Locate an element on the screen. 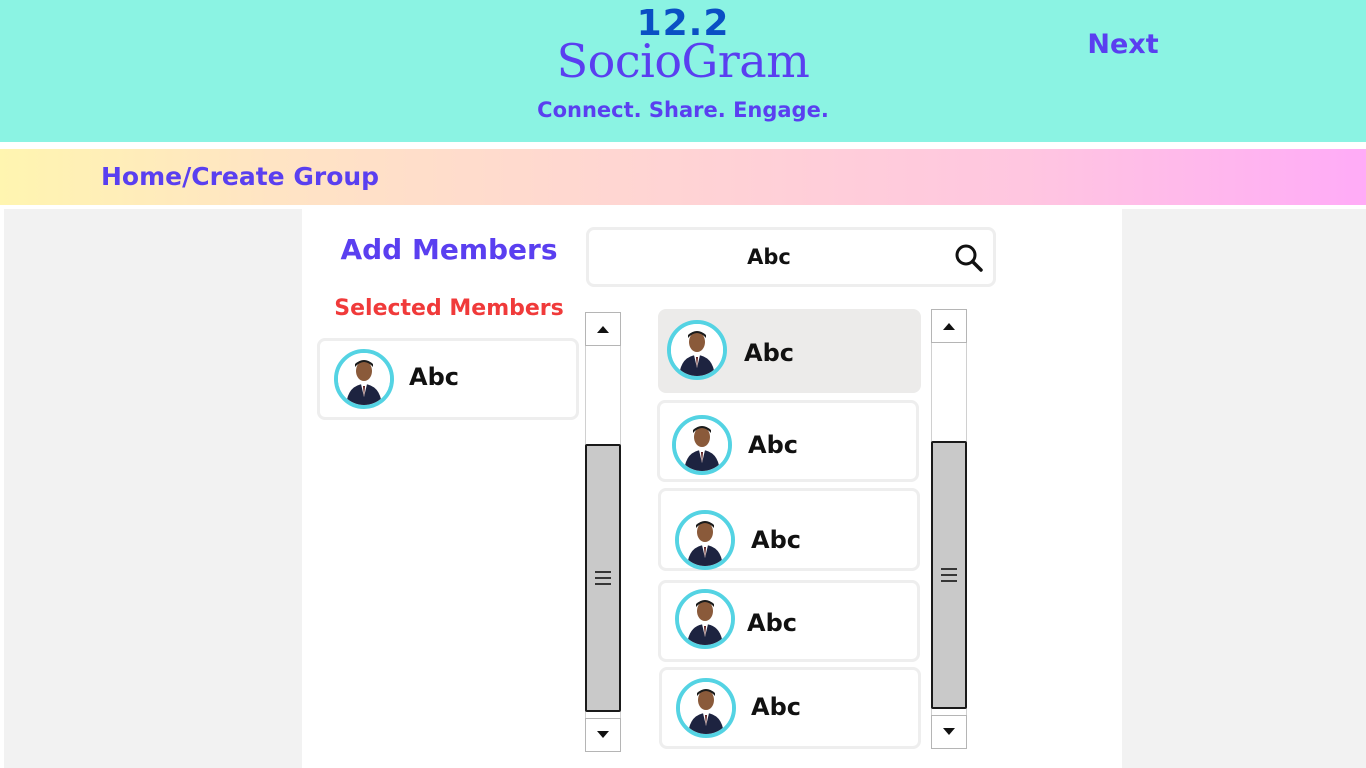 The height and width of the screenshot is (768, 1366). scroll-thumb is located at coordinates (603, 578).